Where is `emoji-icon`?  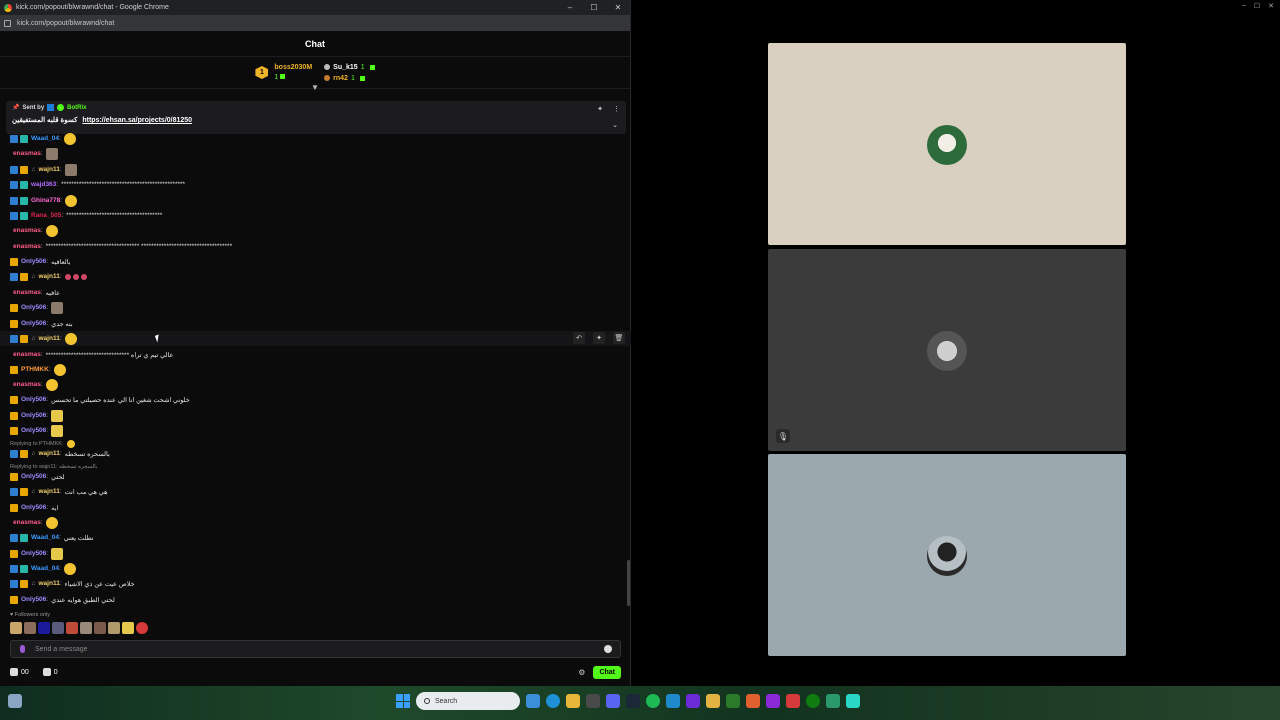
emoji-icon is located at coordinates (608, 649).